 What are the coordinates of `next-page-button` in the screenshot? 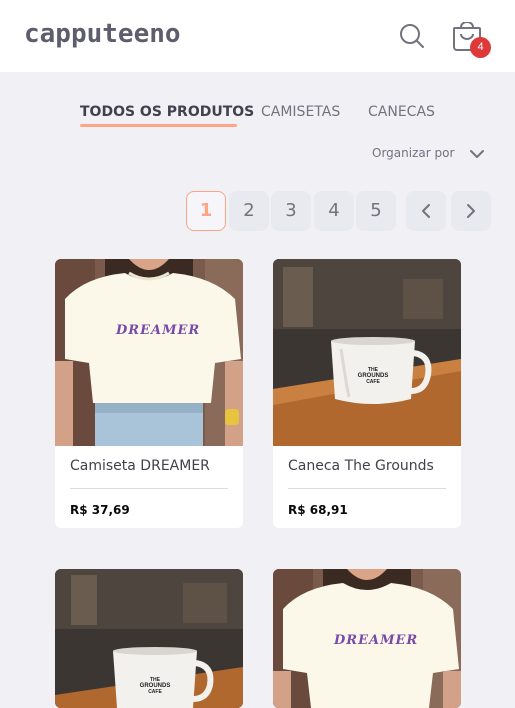 It's located at (471, 211).